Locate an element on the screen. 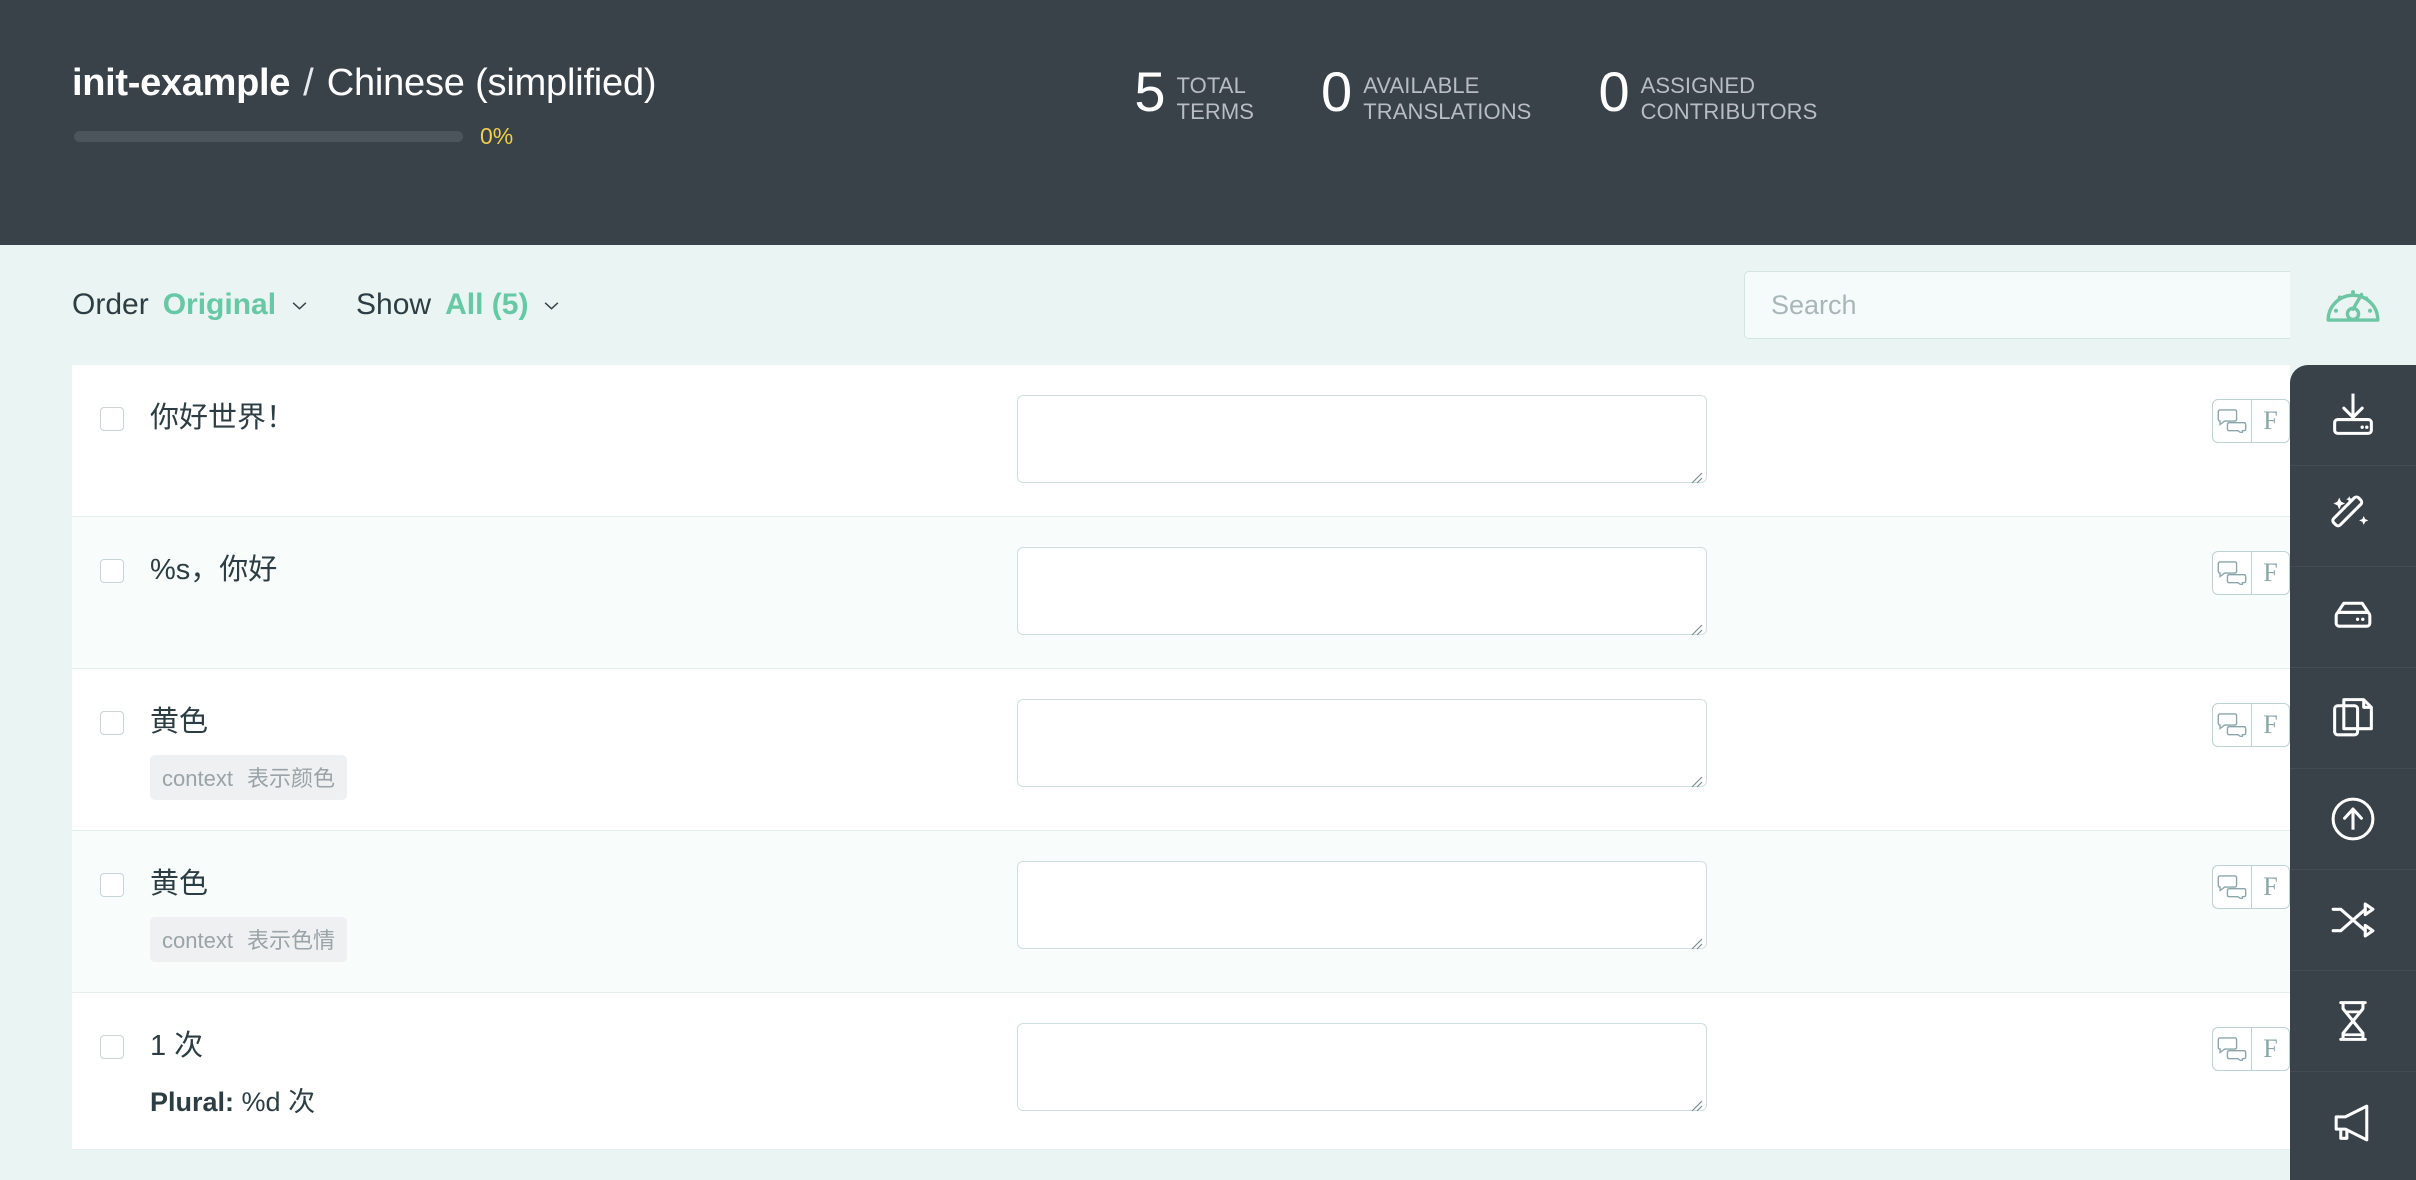 This screenshot has height=1180, width=2416. stat-item: 5 TOTAL TERMS is located at coordinates (1194, 94).